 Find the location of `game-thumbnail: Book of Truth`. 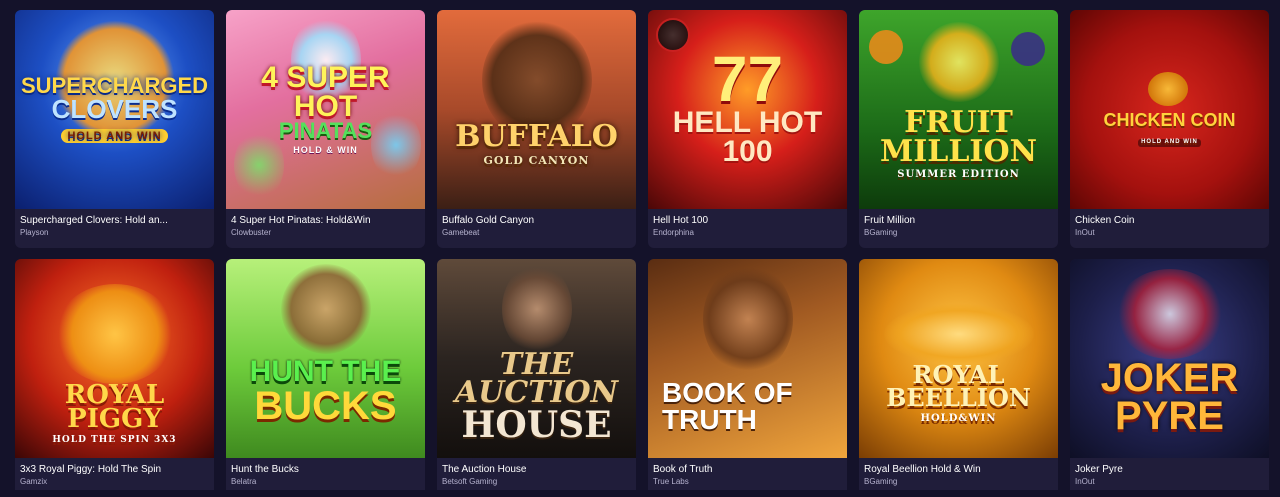

game-thumbnail: Book of Truth is located at coordinates (747, 358).